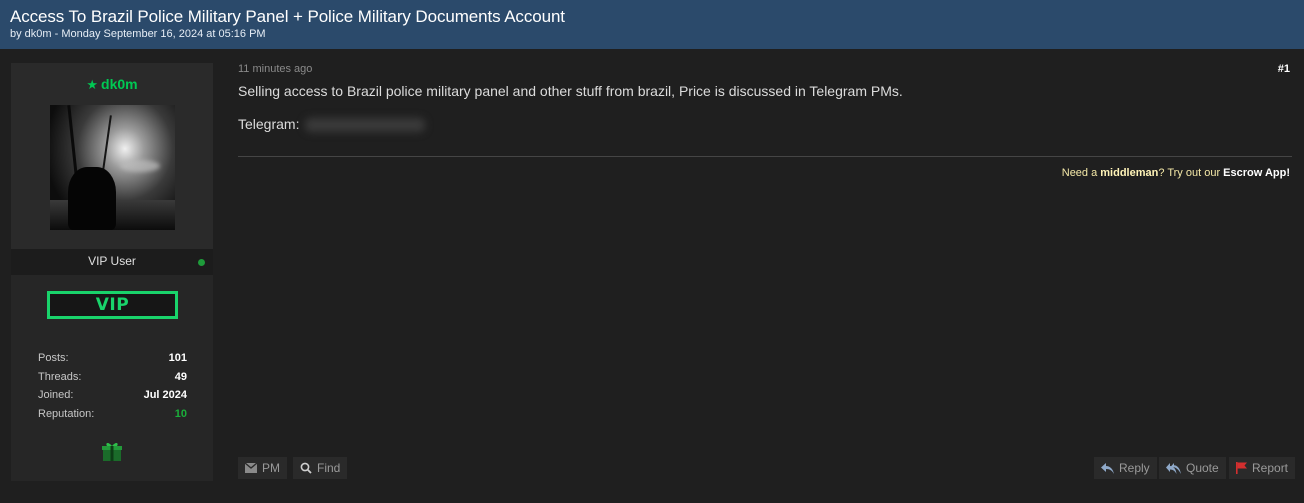  What do you see at coordinates (112, 377) in the screenshot?
I see `stat-threads: Threads: 49` at bounding box center [112, 377].